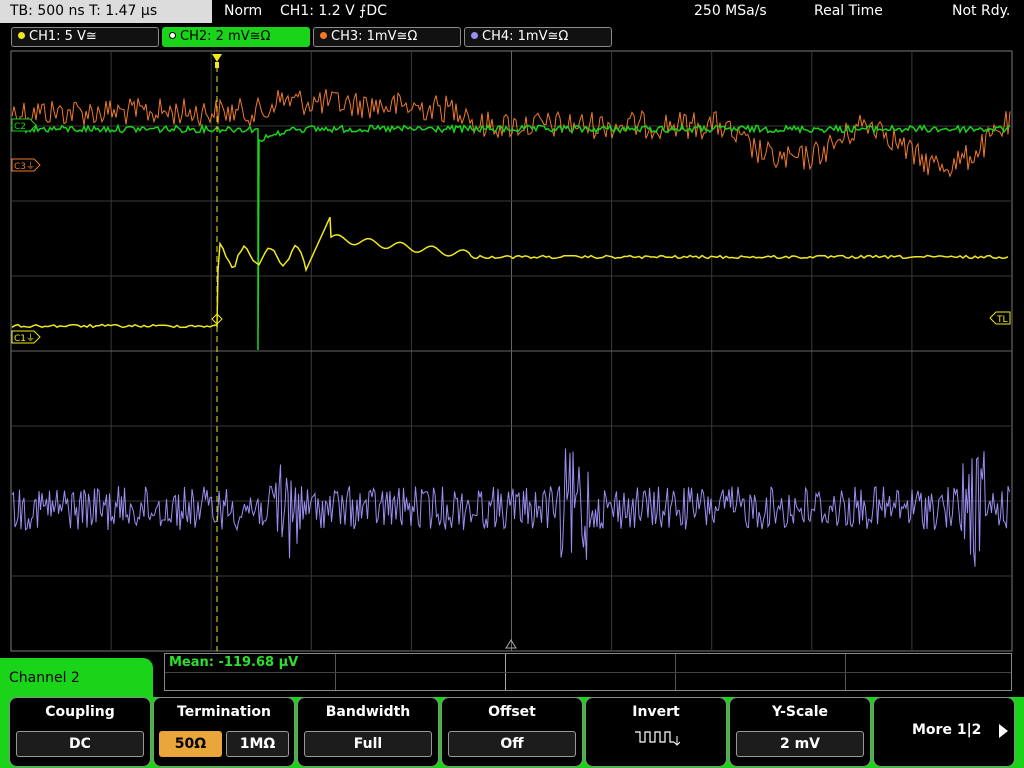 The width and height of the screenshot is (1024, 768). I want to click on more-button: More 1|2, so click(944, 732).